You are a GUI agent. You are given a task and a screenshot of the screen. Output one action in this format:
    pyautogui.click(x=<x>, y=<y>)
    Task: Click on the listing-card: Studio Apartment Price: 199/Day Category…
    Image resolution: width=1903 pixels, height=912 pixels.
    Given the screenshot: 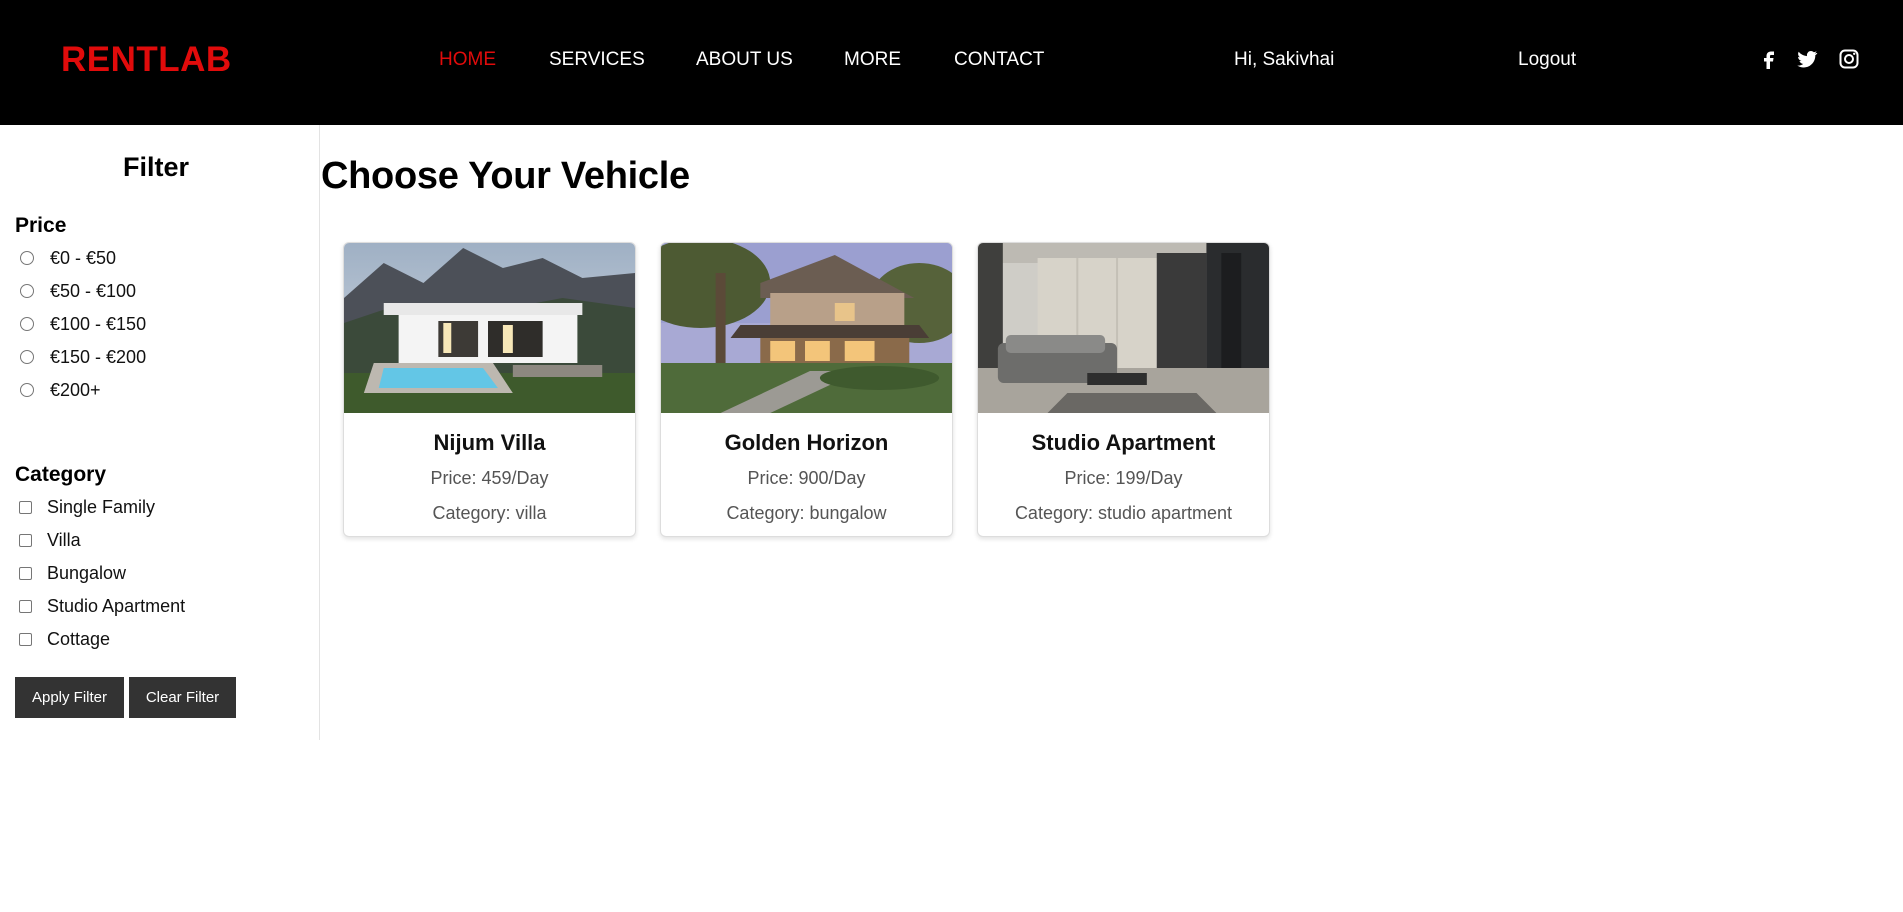 What is the action you would take?
    pyautogui.click(x=1123, y=389)
    